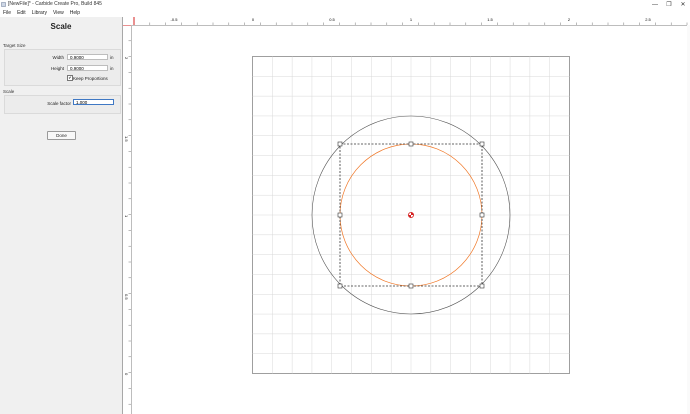  I want to click on top-ruler-label: -0.5, so click(175, 19).